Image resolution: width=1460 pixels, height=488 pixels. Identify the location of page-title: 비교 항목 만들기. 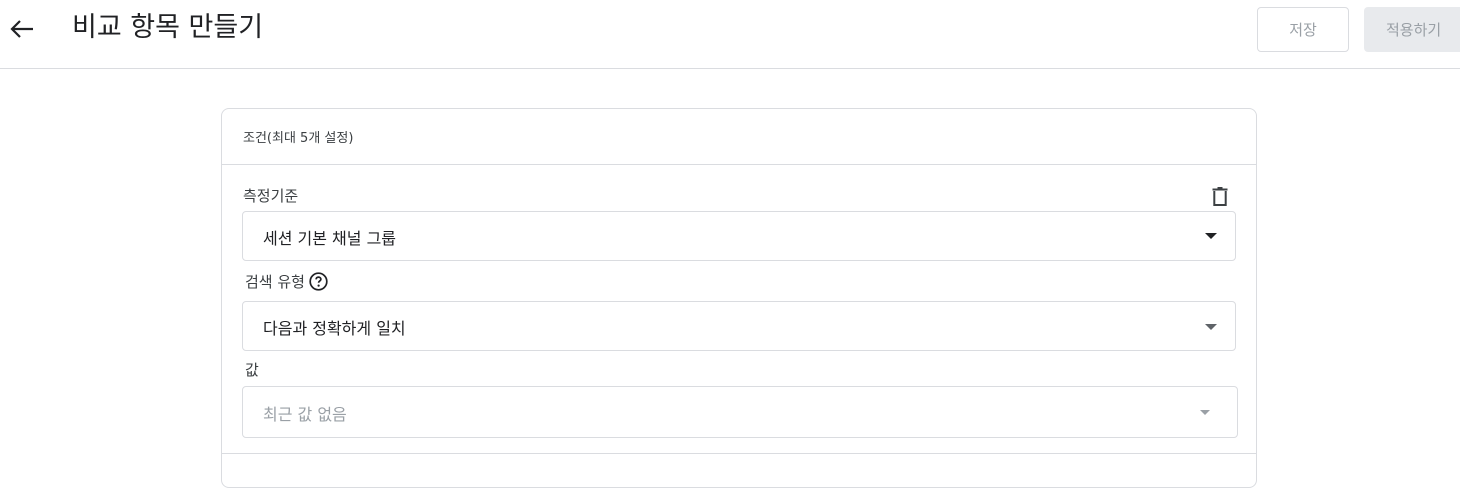
(168, 27).